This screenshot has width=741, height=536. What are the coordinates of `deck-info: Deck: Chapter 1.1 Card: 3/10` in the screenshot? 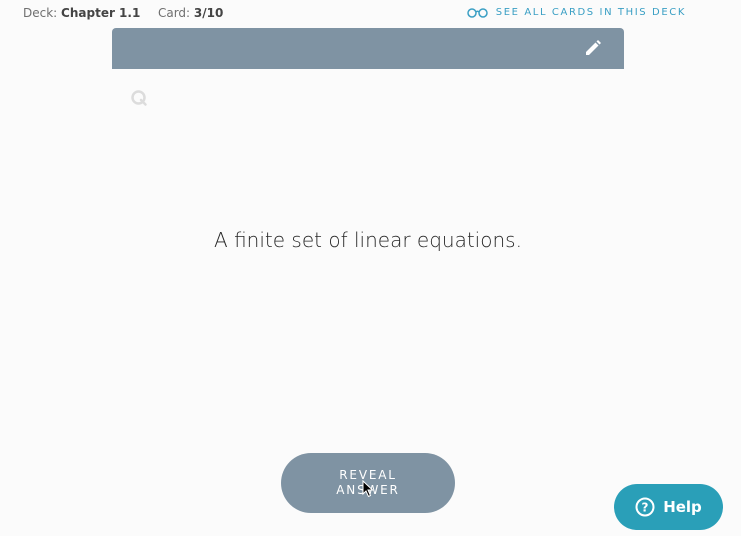 It's located at (123, 13).